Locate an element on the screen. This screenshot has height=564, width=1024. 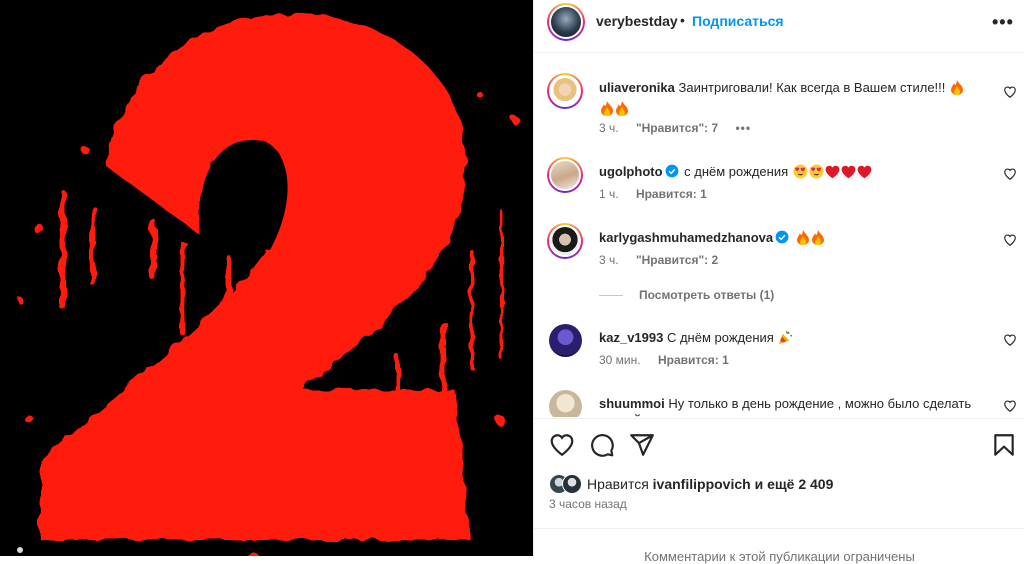
comment-text: kaz_v1993 С днём рождения is located at coordinates (789, 339).